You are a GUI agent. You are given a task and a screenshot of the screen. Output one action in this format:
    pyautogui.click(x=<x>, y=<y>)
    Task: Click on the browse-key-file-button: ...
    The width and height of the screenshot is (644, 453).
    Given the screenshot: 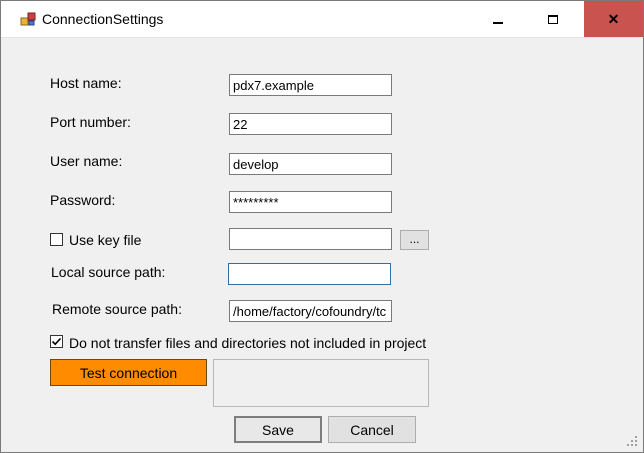 What is the action you would take?
    pyautogui.click(x=414, y=240)
    